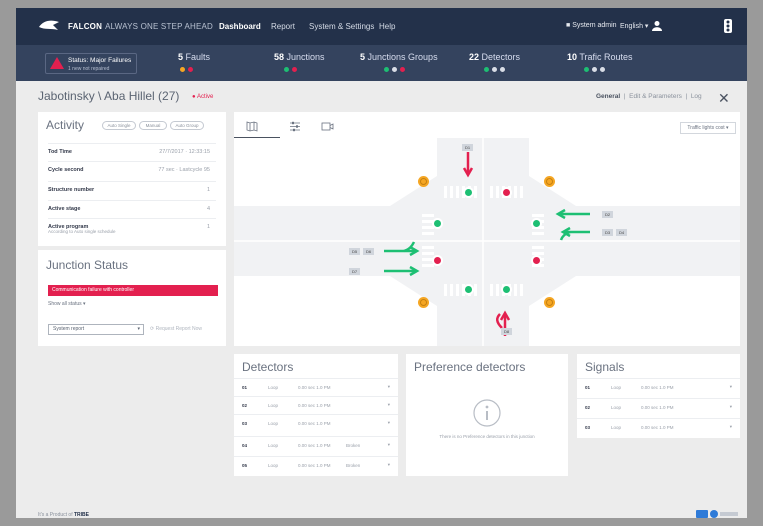 The height and width of the screenshot is (526, 763). What do you see at coordinates (208, 209) in the screenshot?
I see `row-value: 4` at bounding box center [208, 209].